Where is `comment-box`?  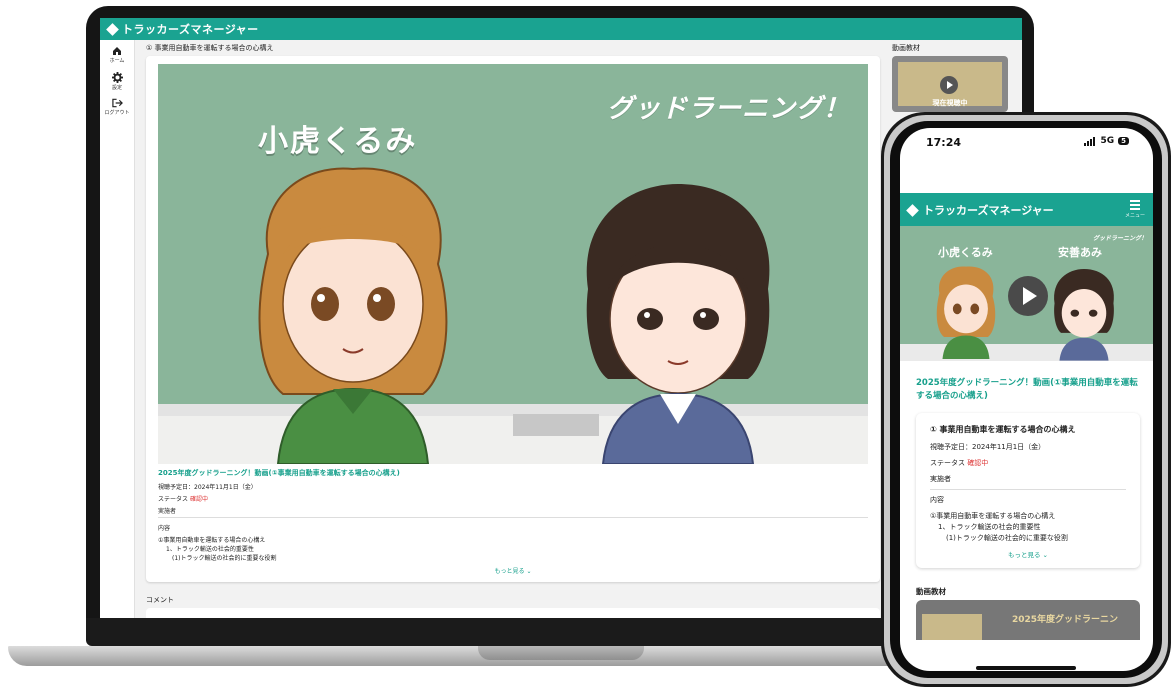 comment-box is located at coordinates (513, 613).